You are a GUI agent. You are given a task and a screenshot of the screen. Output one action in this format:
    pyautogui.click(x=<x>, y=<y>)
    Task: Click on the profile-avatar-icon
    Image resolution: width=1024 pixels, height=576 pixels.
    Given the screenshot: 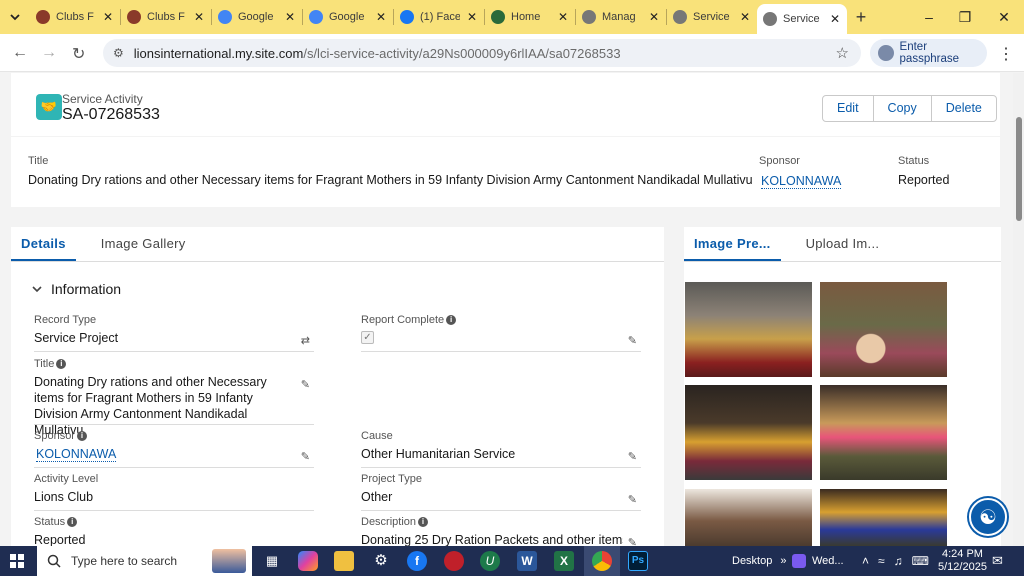 What is the action you would take?
    pyautogui.click(x=886, y=53)
    